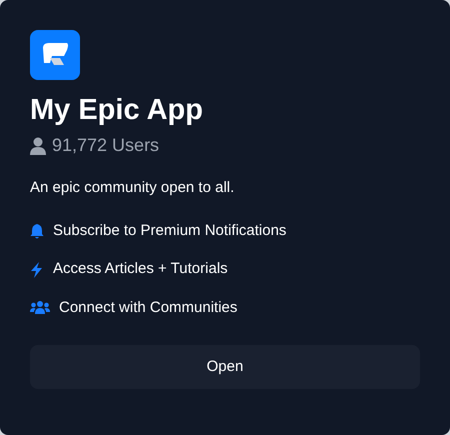 Image resolution: width=450 pixels, height=435 pixels. What do you see at coordinates (133, 188) in the screenshot?
I see `app-description: An epic community open to all.` at bounding box center [133, 188].